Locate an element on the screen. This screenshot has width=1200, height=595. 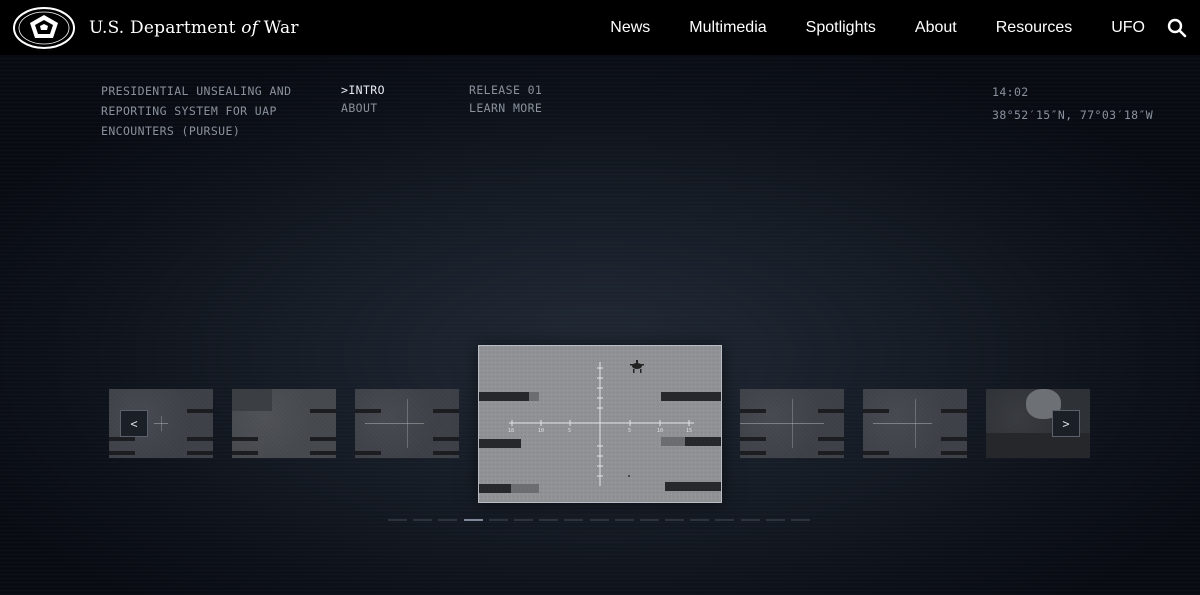
nav-resources: Resources is located at coordinates (1034, 28).